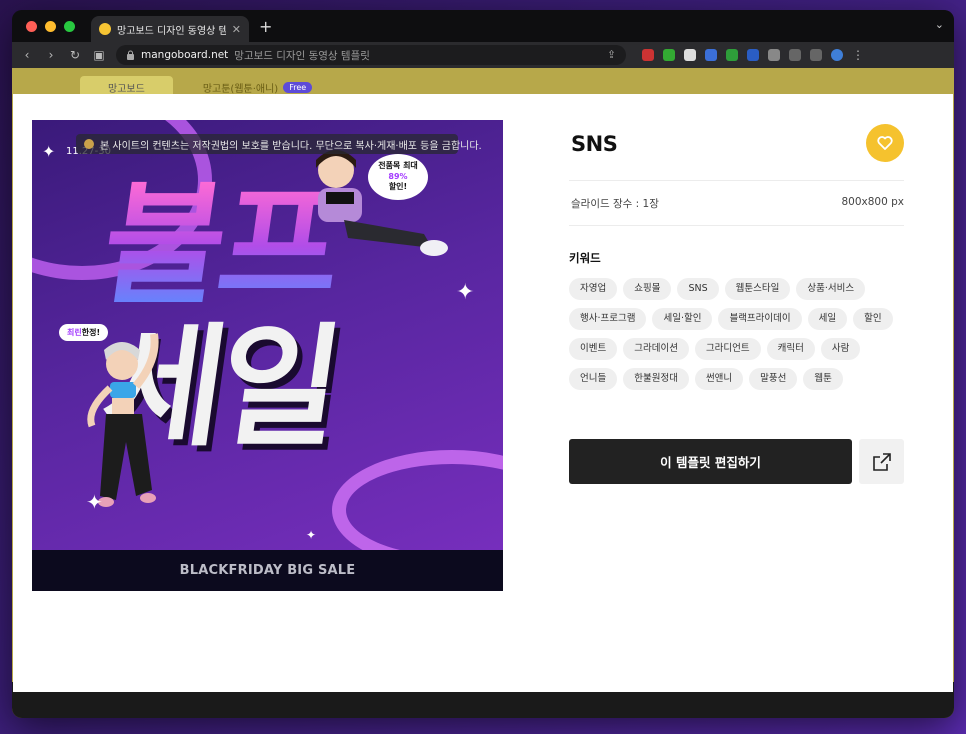 The width and height of the screenshot is (966, 734). Describe the element at coordinates (75, 55) in the screenshot. I see `reload-button: ↻` at that location.